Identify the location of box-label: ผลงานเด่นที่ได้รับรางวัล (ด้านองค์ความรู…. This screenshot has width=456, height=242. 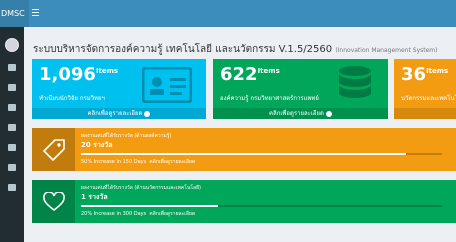
(126, 136).